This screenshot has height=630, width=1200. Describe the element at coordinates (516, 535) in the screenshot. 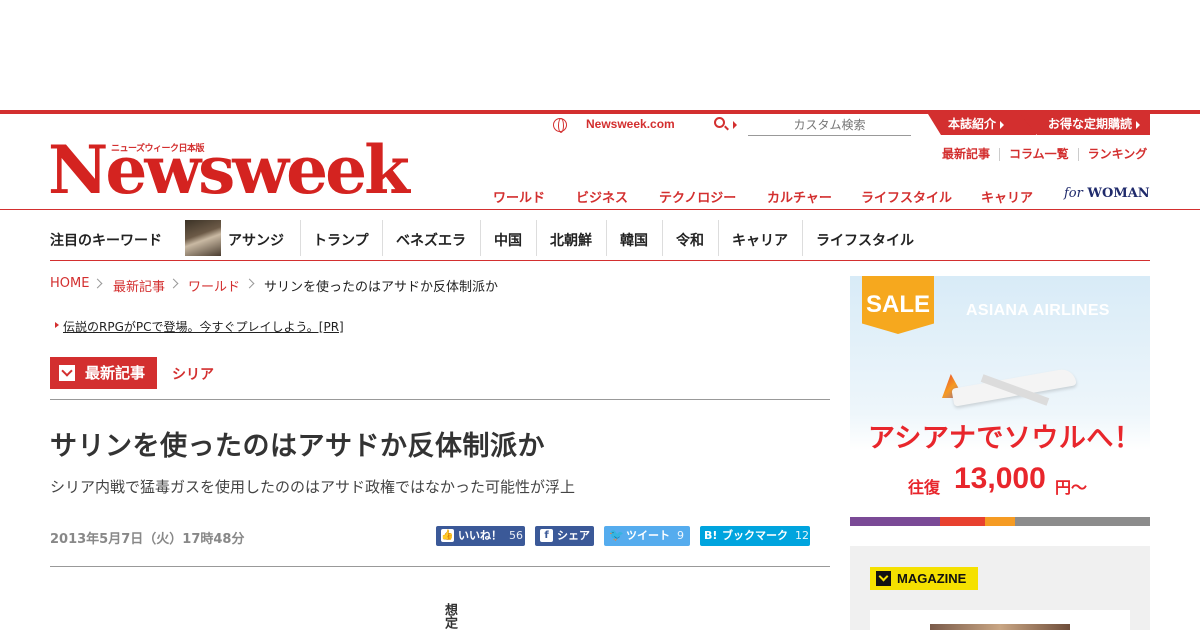

I see `like-count: 56` at that location.